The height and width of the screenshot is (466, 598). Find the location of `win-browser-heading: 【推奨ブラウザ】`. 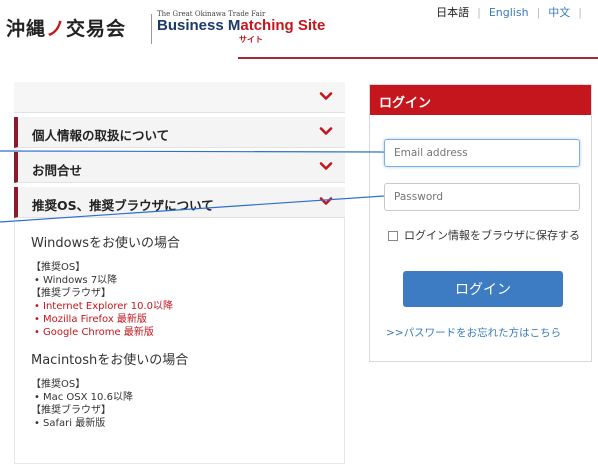

win-browser-heading: 【推奨ブラウザ】 is located at coordinates (71, 293).